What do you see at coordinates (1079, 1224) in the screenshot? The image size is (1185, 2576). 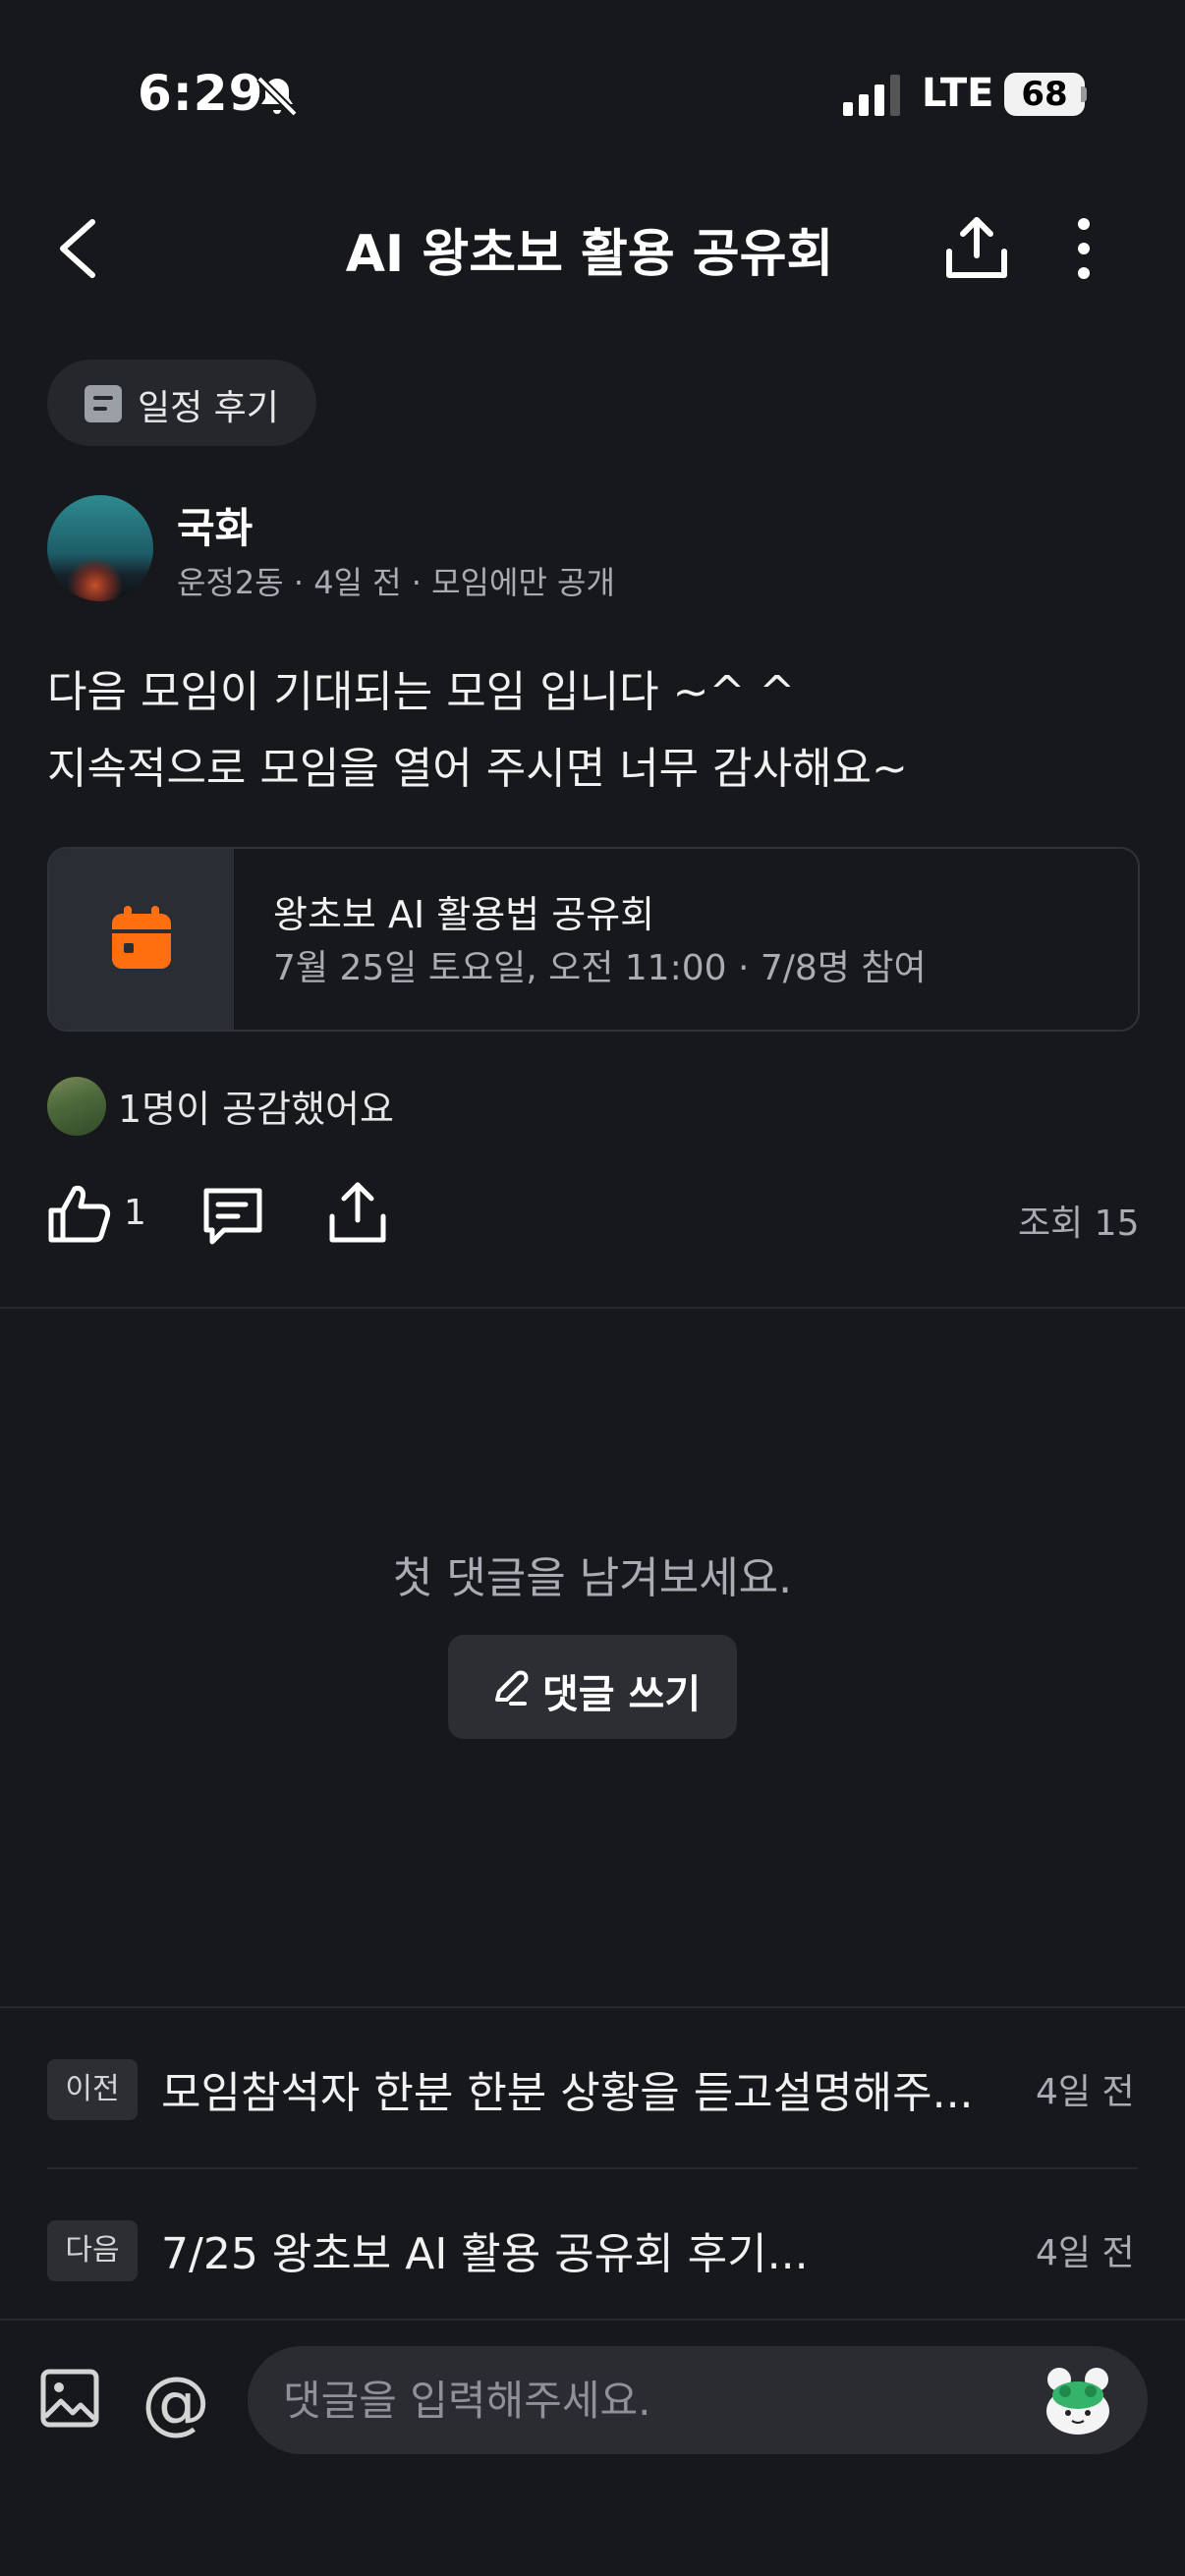 I see `view-count: 조회 15` at bounding box center [1079, 1224].